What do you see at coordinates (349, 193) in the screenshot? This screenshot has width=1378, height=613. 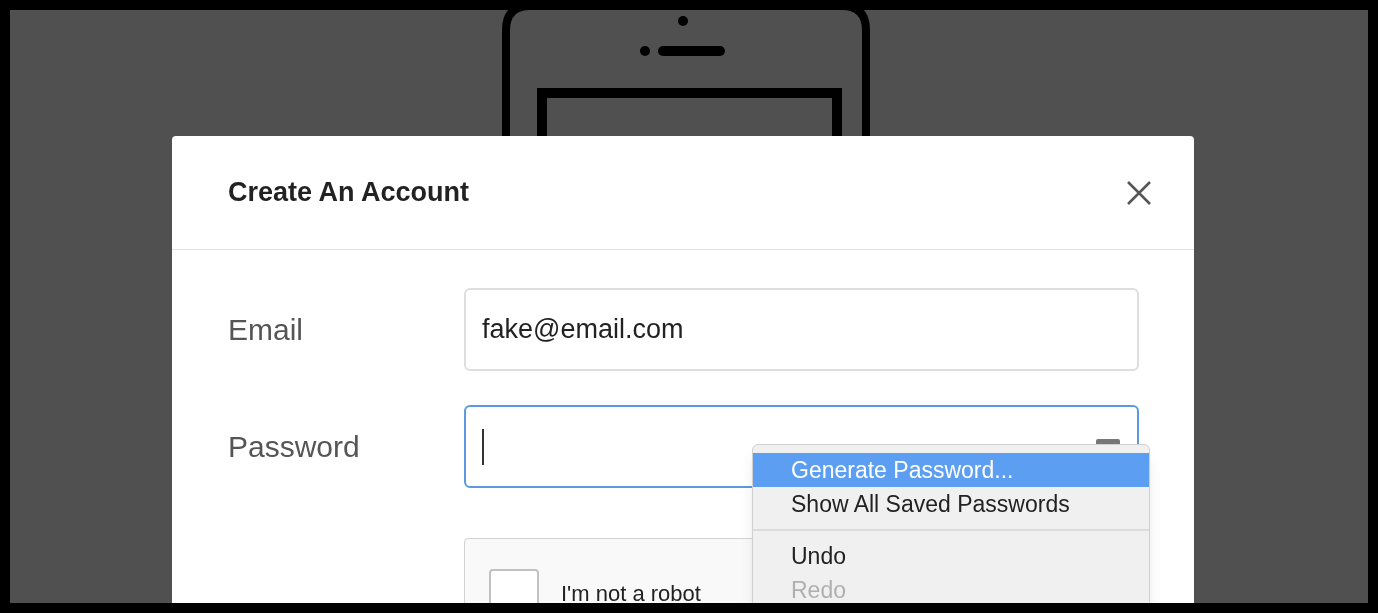 I see `dialog-title: Create An Account` at bounding box center [349, 193].